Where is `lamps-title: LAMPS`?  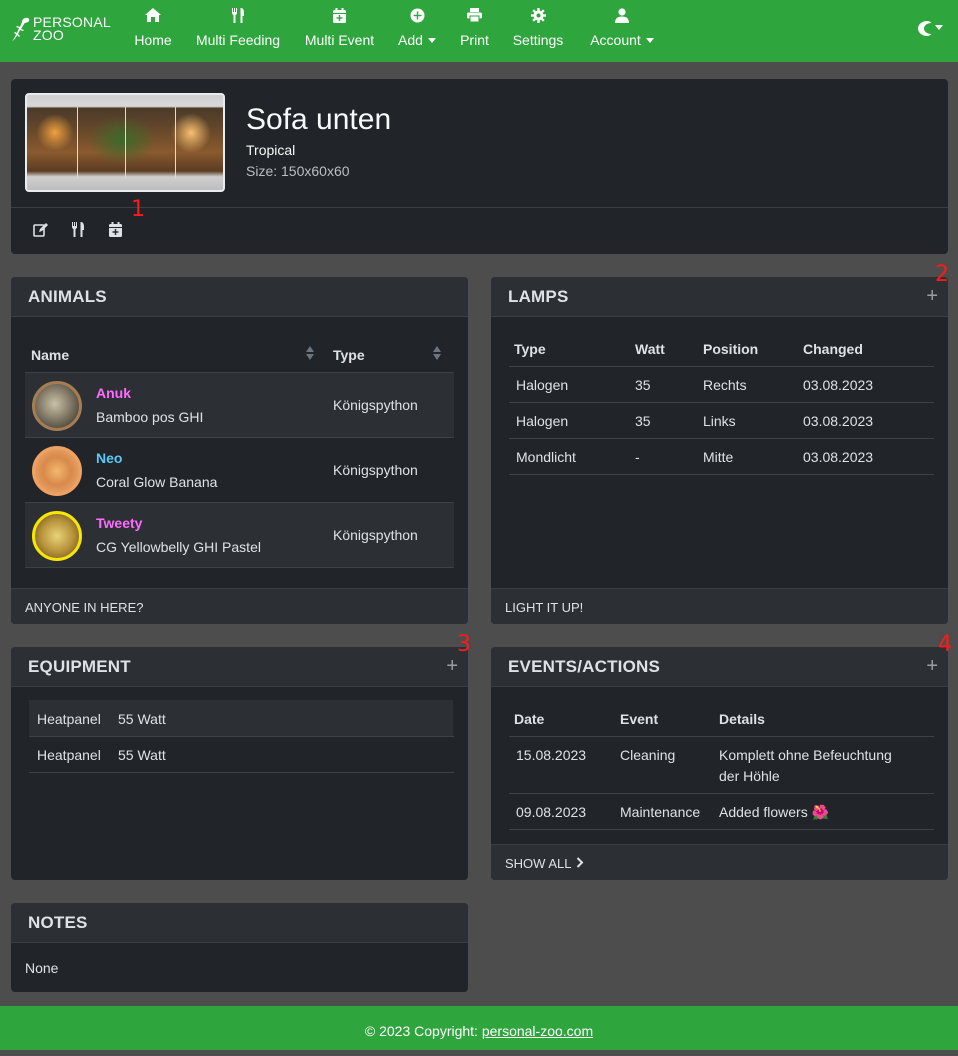 lamps-title: LAMPS is located at coordinates (538, 296).